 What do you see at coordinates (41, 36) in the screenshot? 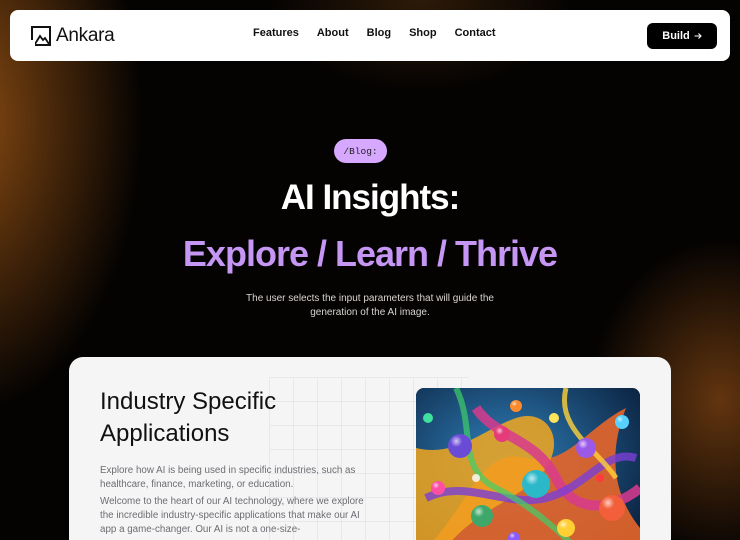
I see `logo-icon` at bounding box center [41, 36].